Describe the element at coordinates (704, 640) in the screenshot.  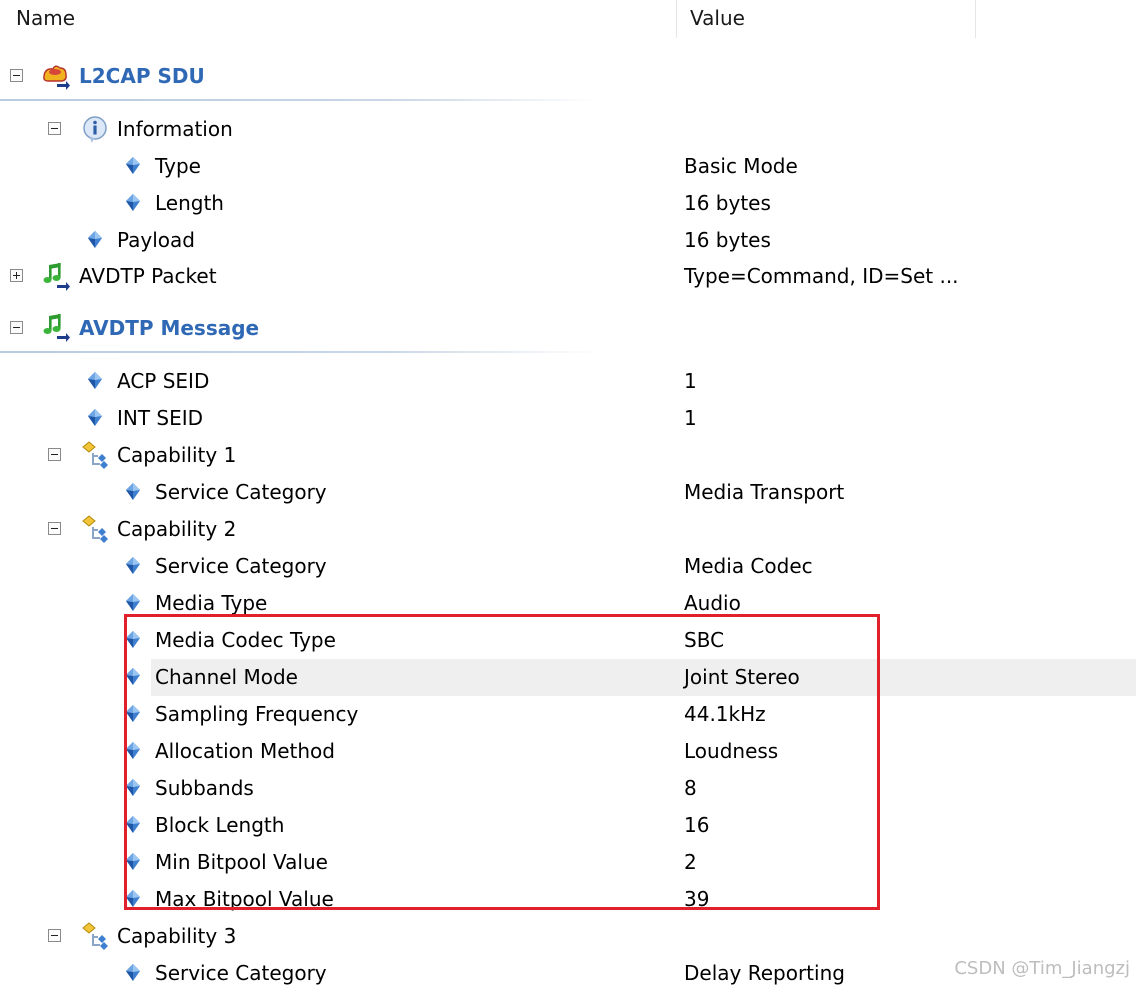
I see `row-value: SBC` at that location.